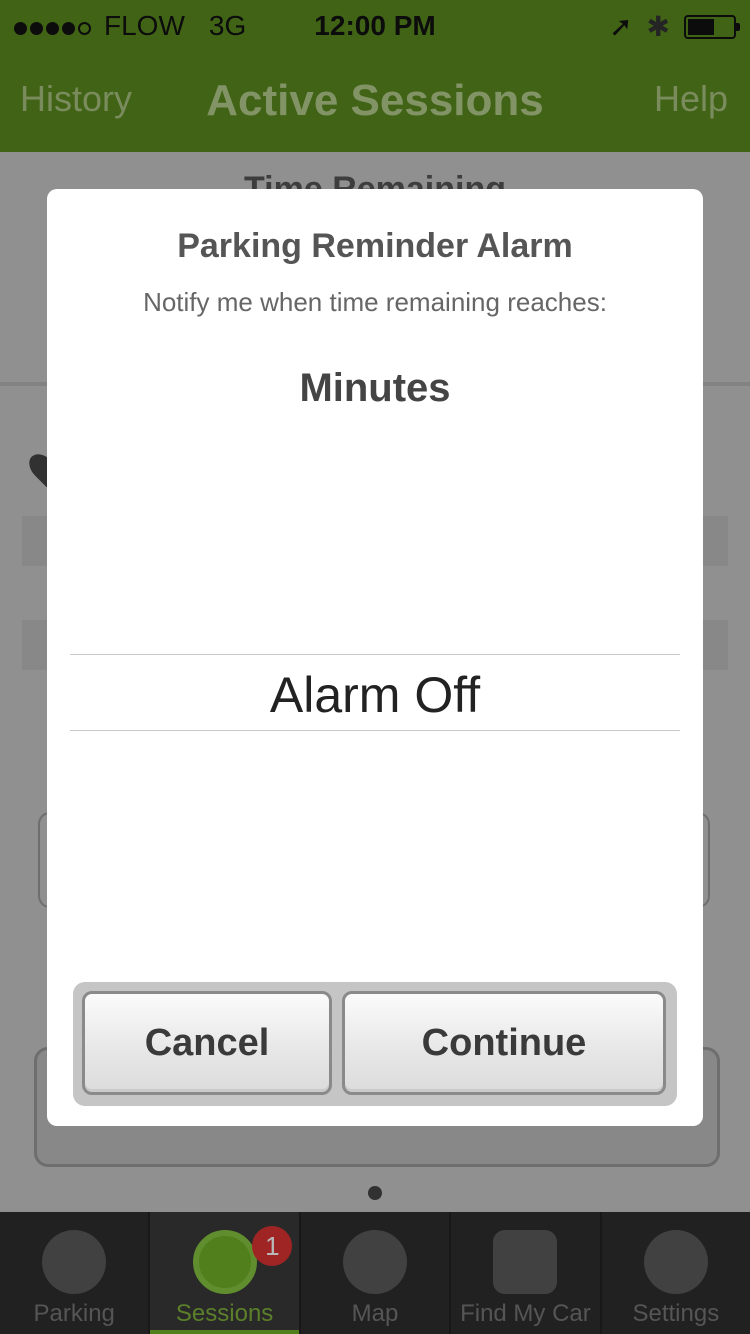 This screenshot has width=750, height=1334. I want to click on picker-selection-top-line, so click(375, 654).